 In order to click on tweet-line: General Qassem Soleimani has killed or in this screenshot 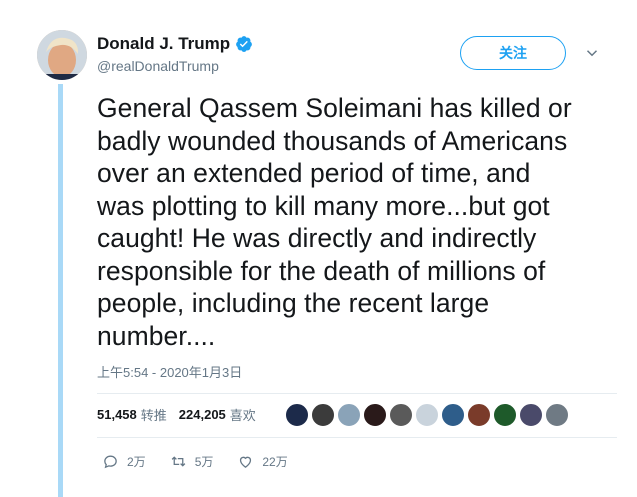, I will do `click(334, 108)`.